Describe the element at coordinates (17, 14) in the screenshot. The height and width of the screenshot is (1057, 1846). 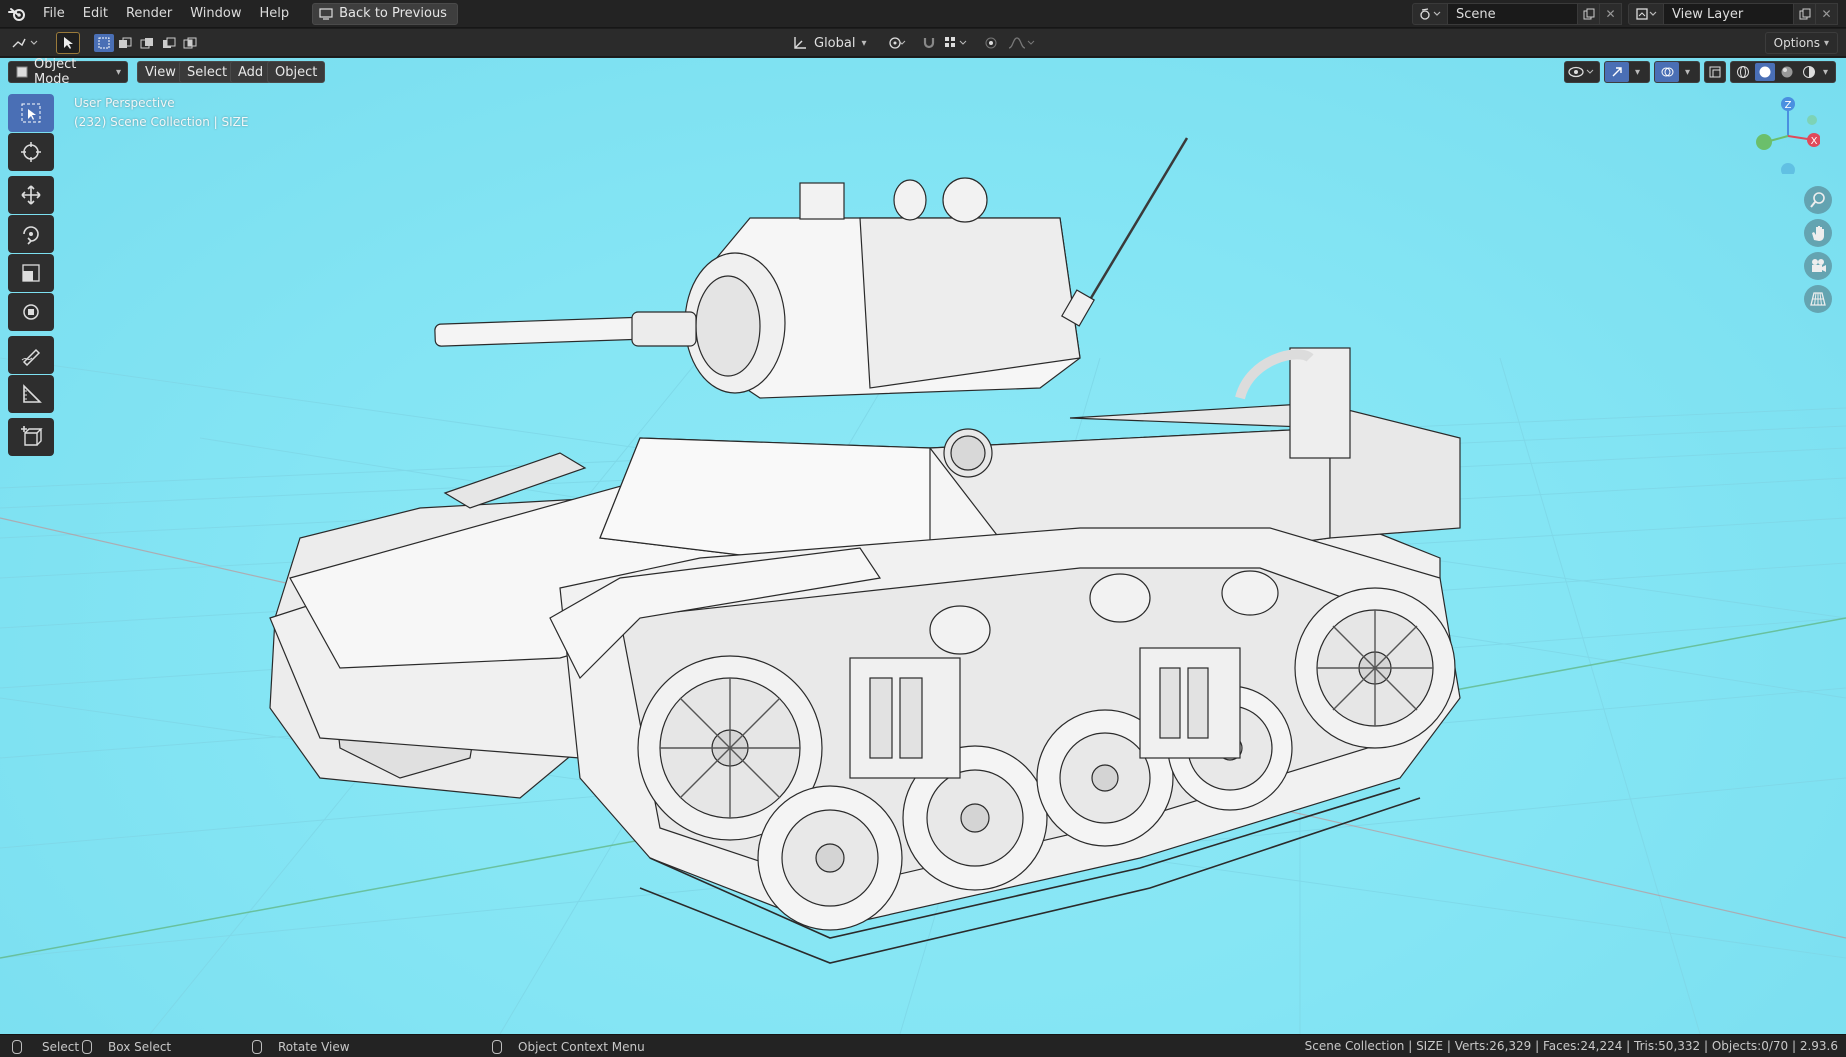
I see `blender-logo-icon` at that location.